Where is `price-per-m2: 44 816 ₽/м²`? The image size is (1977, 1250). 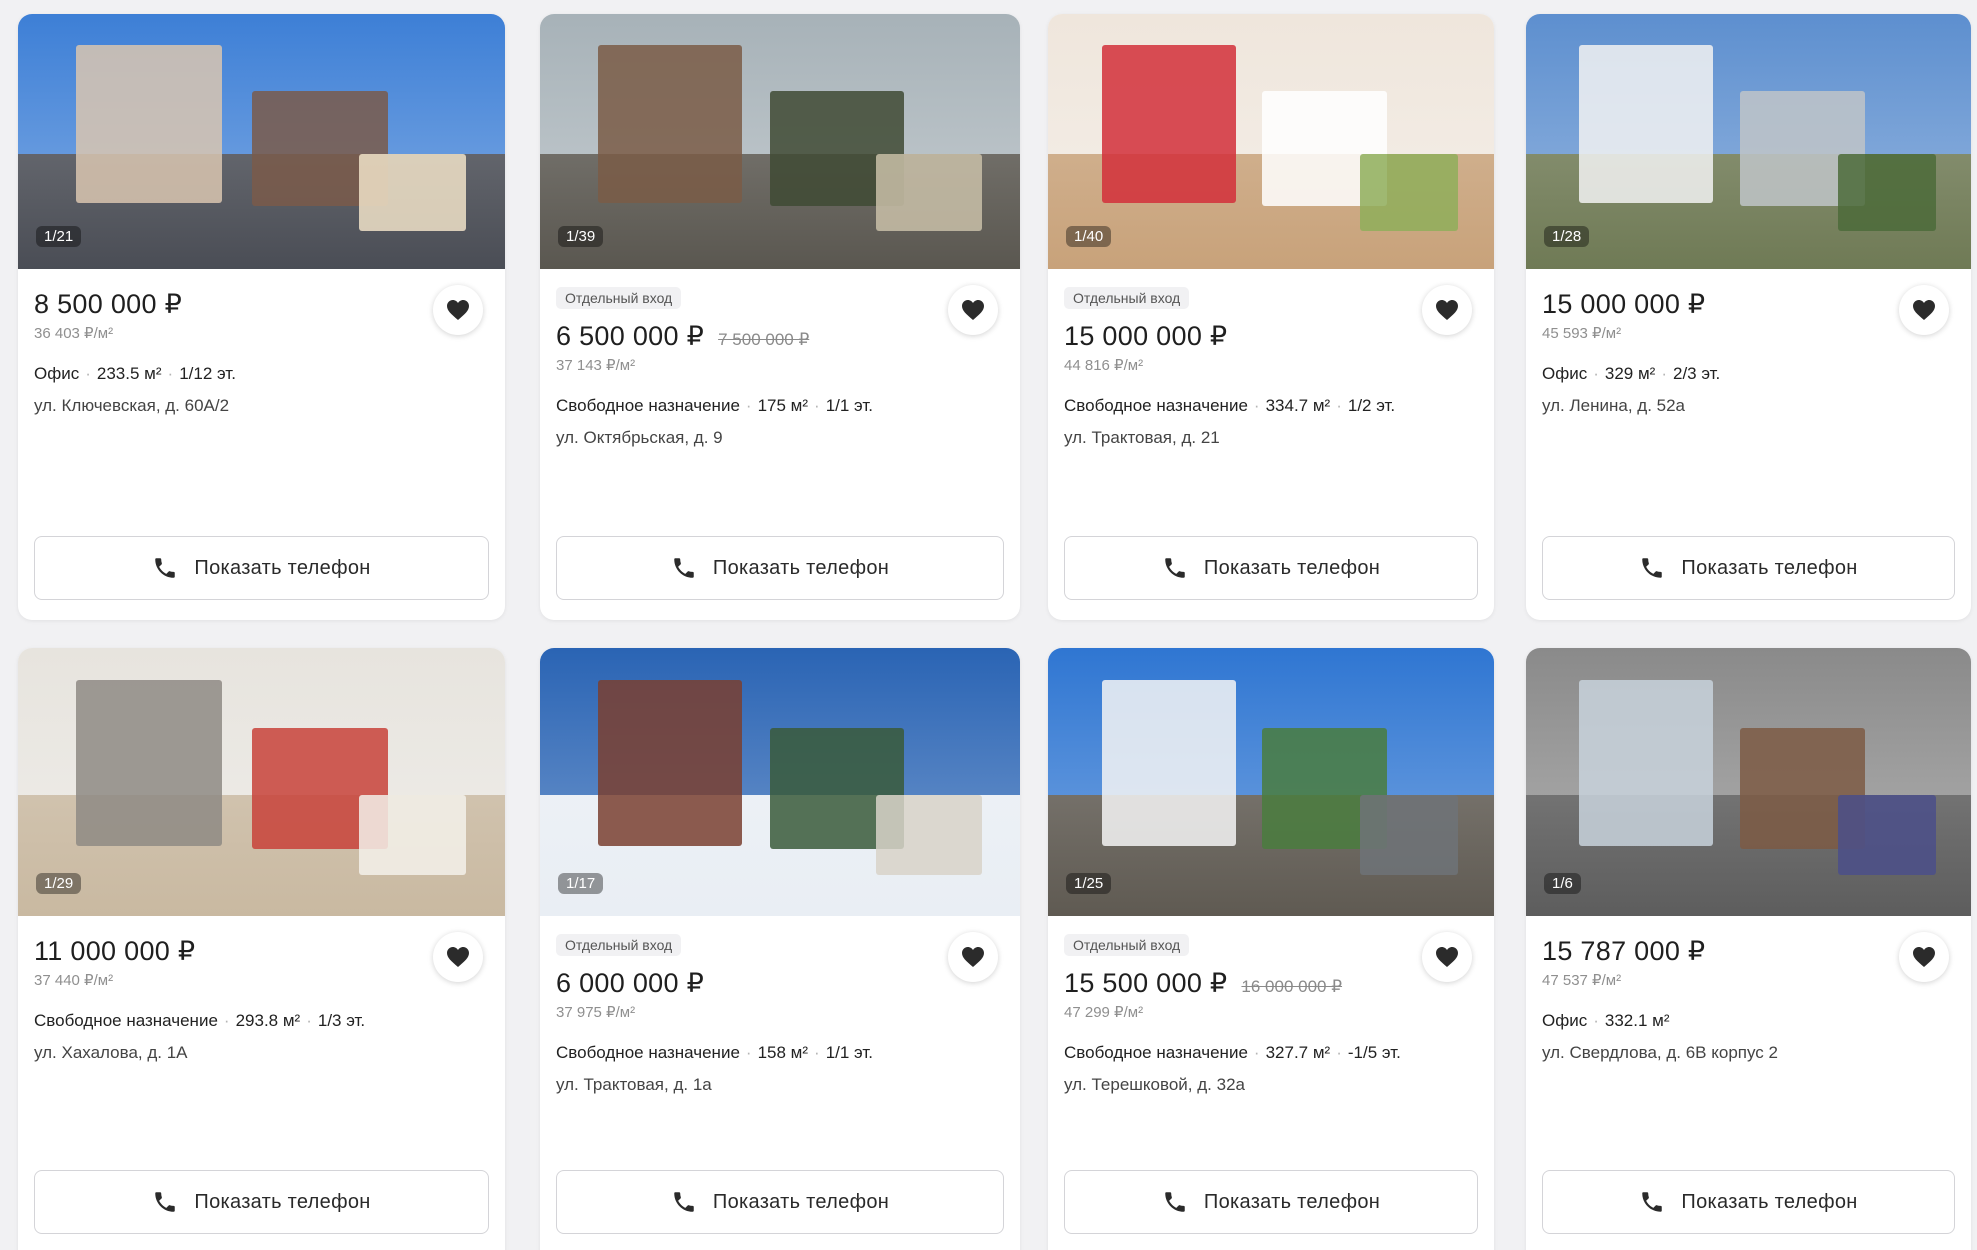
price-per-m2: 44 816 ₽/м² is located at coordinates (1104, 365).